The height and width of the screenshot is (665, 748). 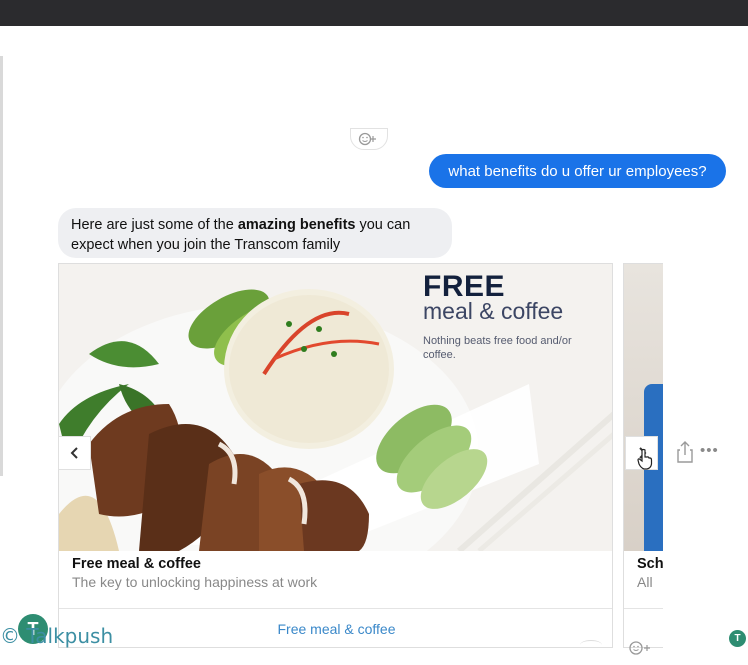 What do you see at coordinates (374, 13) in the screenshot?
I see `window-top-bar` at bounding box center [374, 13].